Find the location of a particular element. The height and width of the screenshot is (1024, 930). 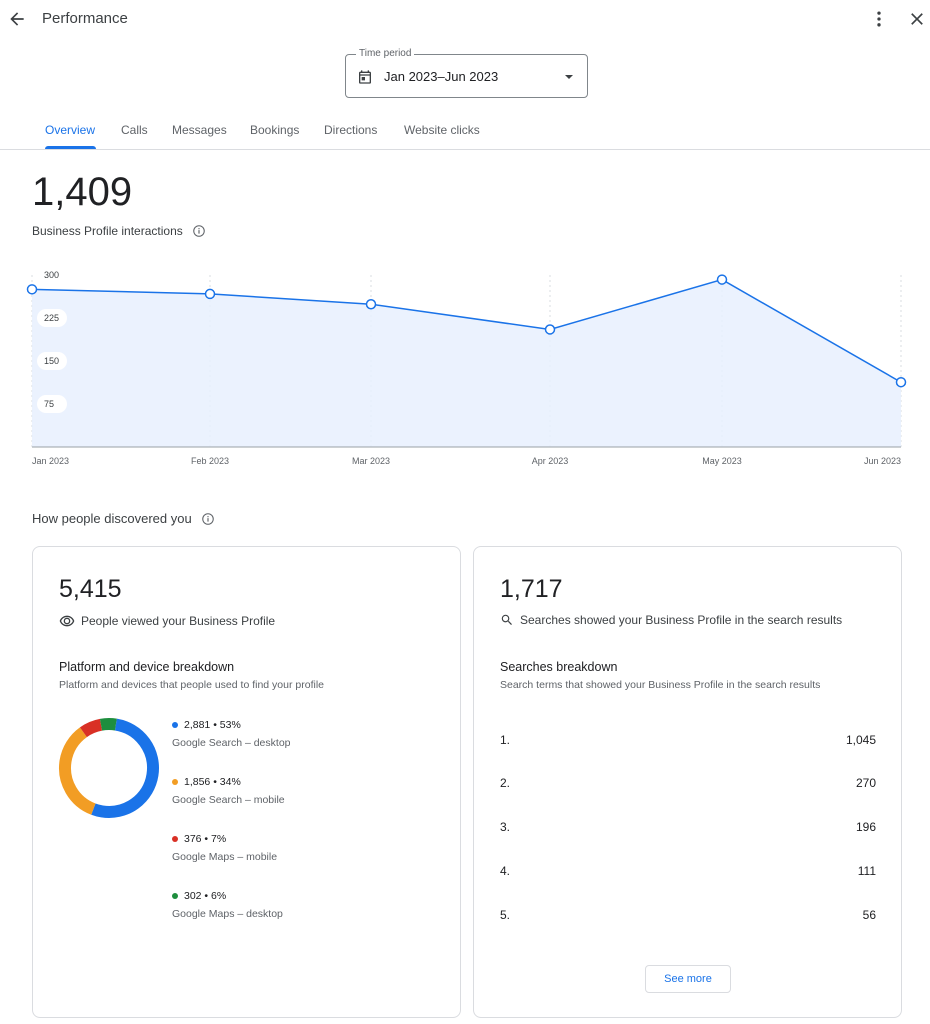

page-title: Performance is located at coordinates (85, 18).